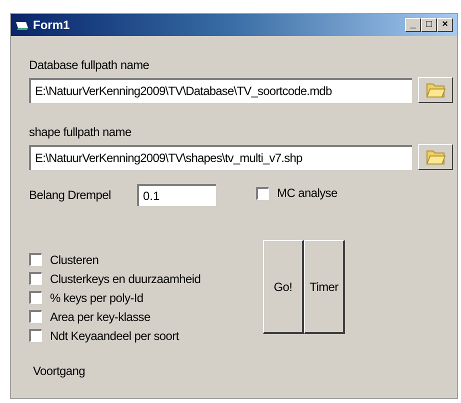  What do you see at coordinates (176, 195) in the screenshot?
I see `threshold-field: 0.1` at bounding box center [176, 195].